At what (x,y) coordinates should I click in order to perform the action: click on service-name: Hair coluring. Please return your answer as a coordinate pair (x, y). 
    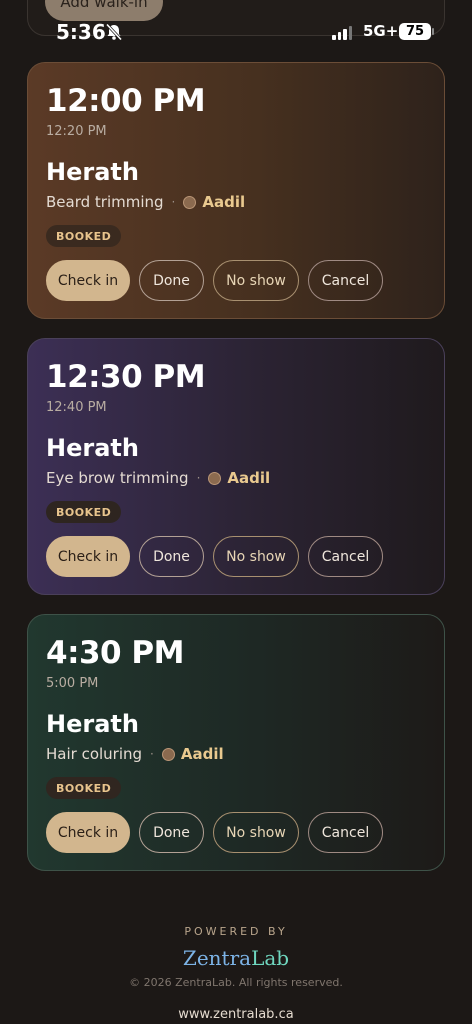
    Looking at the image, I should click on (94, 754).